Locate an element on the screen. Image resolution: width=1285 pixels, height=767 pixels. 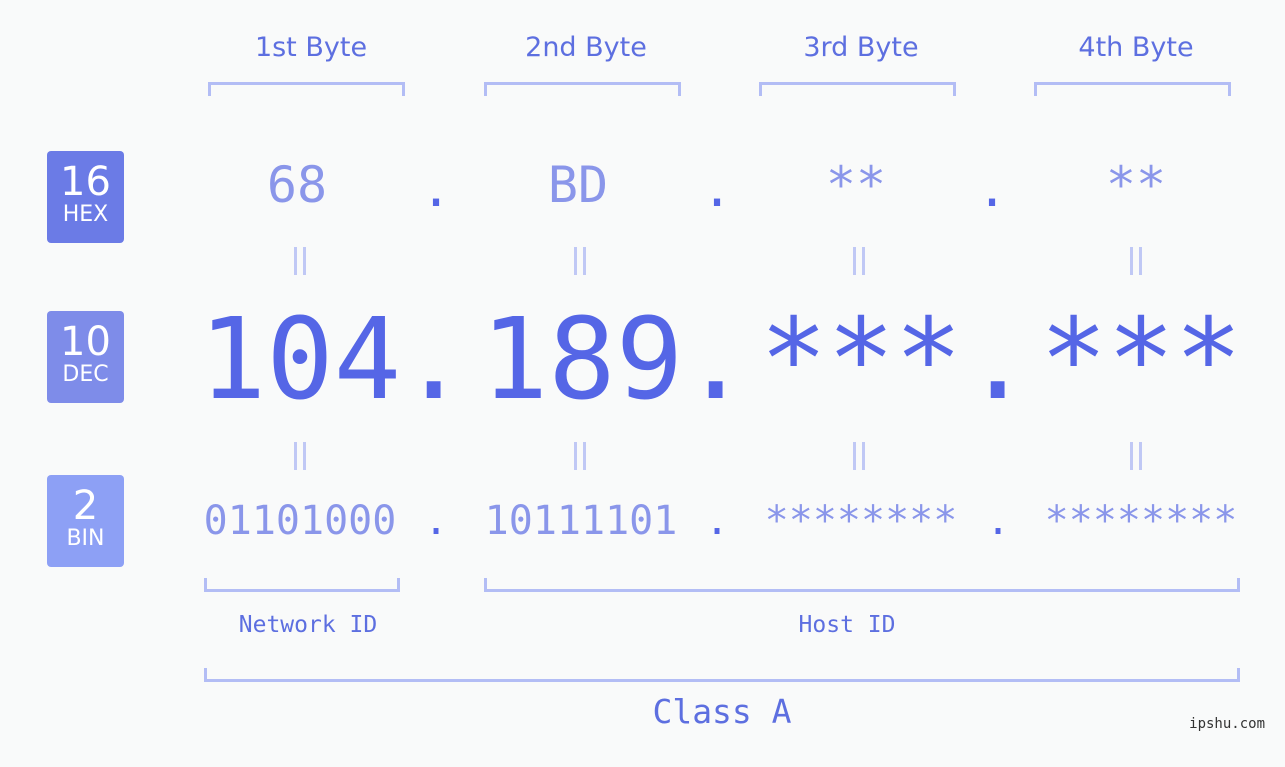
host-id-bracket is located at coordinates (862, 585).